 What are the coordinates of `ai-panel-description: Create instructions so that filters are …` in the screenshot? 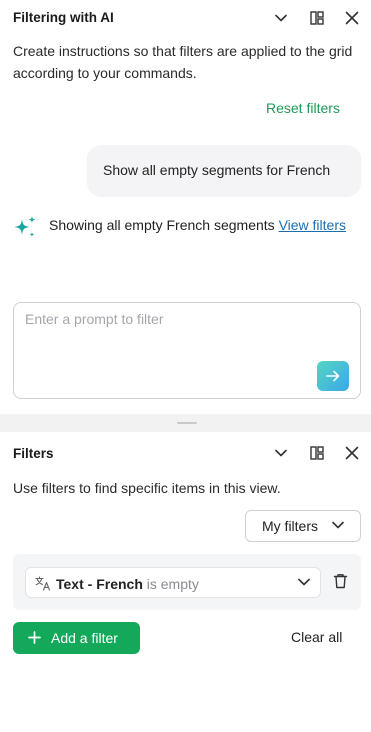 It's located at (183, 62).